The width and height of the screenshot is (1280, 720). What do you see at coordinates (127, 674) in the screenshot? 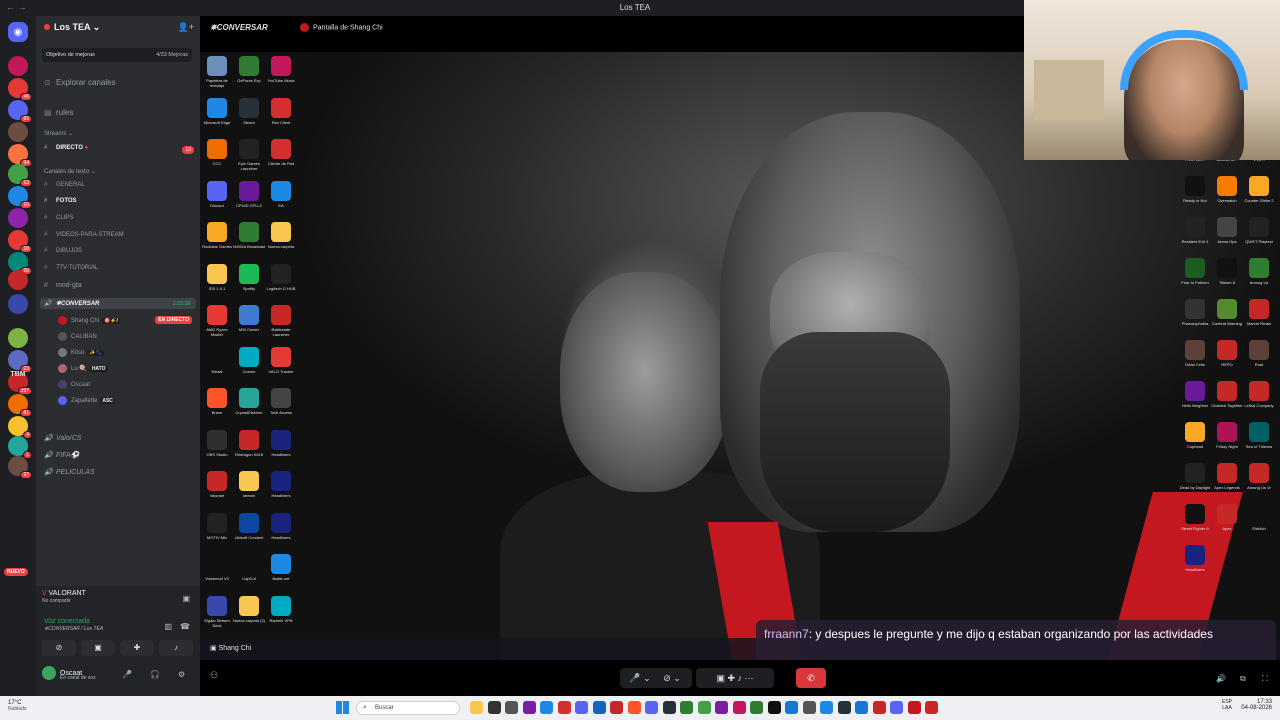
I see `mic-icon: 🎤` at bounding box center [127, 674].